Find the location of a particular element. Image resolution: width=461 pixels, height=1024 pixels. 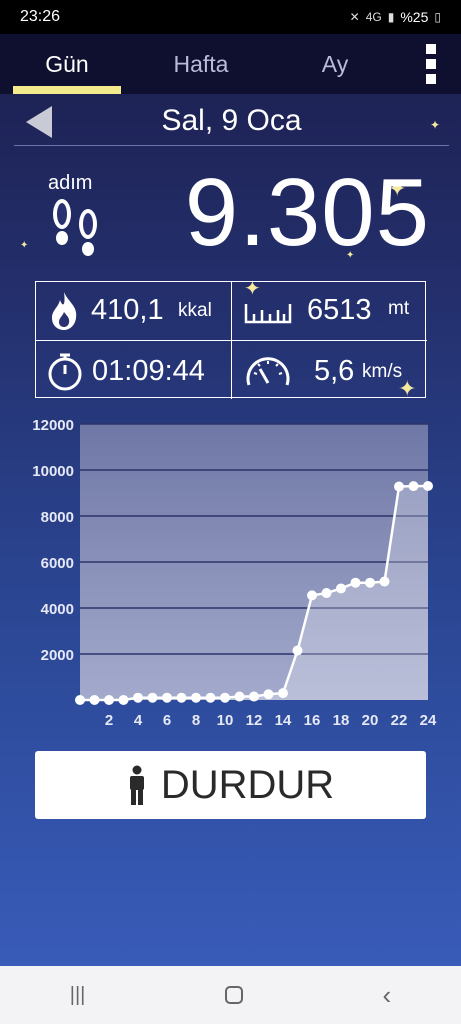

stop-button-label: DURDUR is located at coordinates (247, 784).